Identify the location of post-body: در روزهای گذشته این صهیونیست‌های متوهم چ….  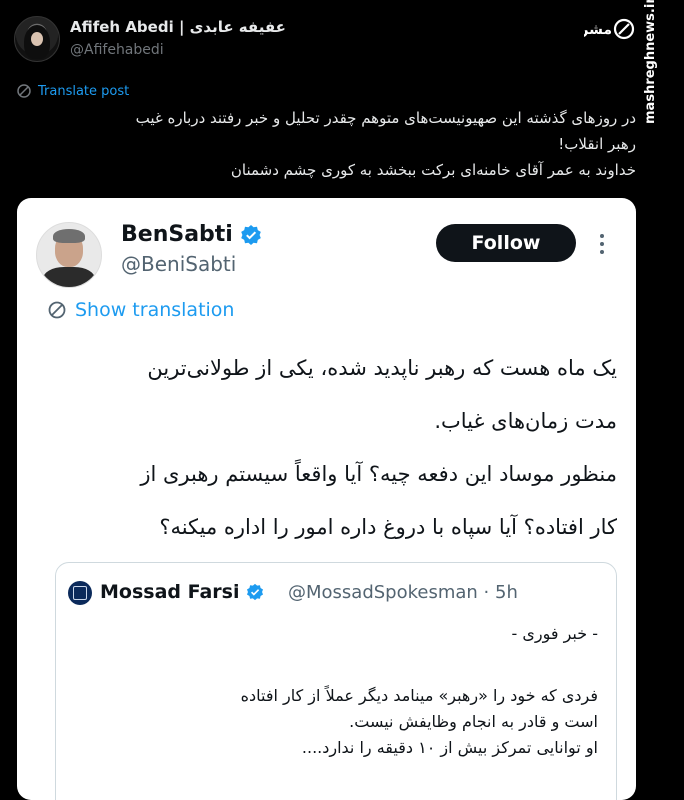
(326, 144).